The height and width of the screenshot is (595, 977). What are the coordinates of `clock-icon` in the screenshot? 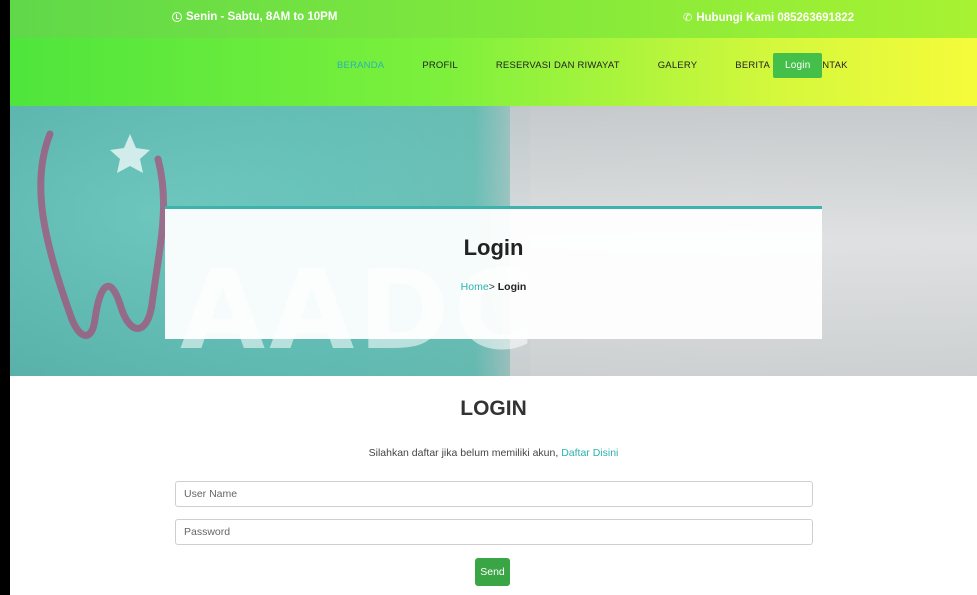 It's located at (177, 17).